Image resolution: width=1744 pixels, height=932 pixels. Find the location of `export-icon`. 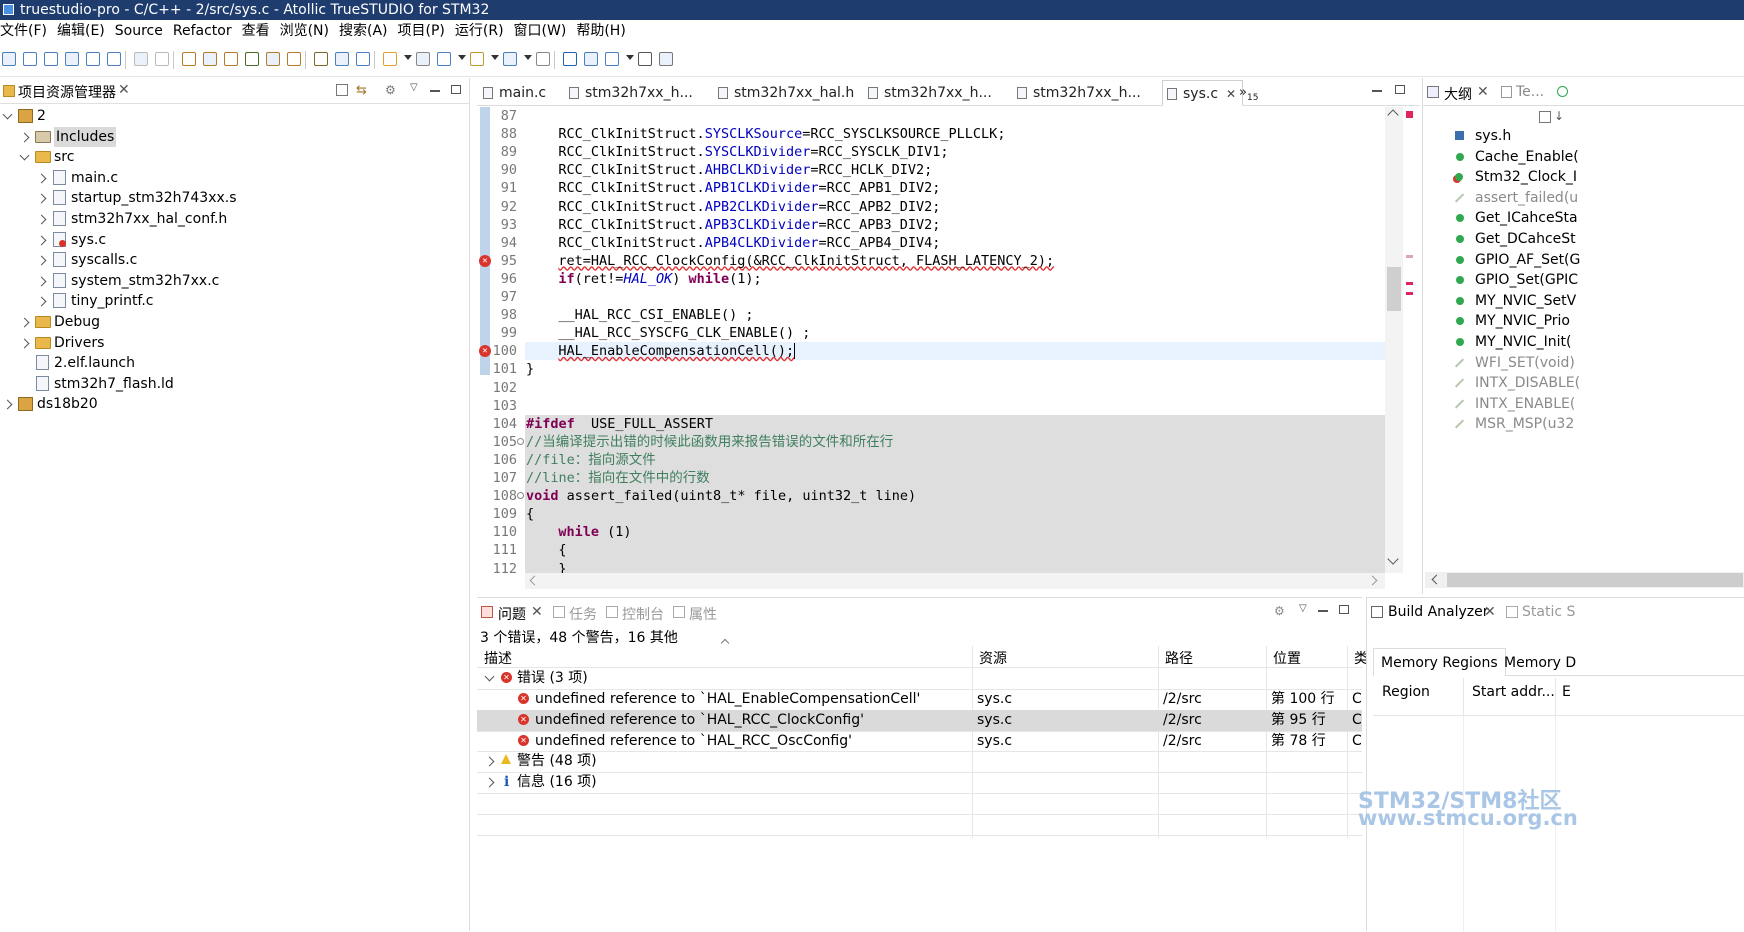

export-icon is located at coordinates (666, 59).